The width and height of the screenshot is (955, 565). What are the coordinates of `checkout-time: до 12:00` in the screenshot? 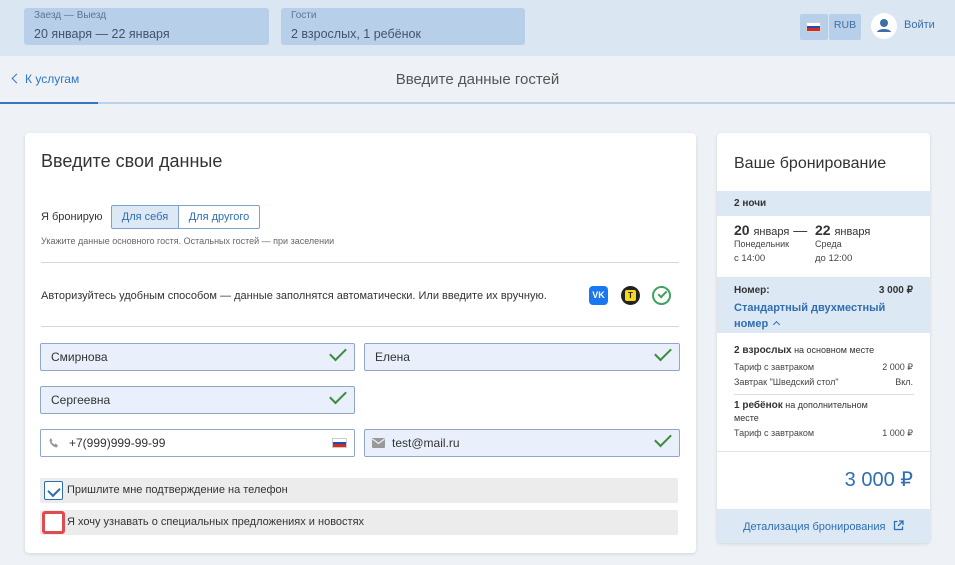 It's located at (834, 258).